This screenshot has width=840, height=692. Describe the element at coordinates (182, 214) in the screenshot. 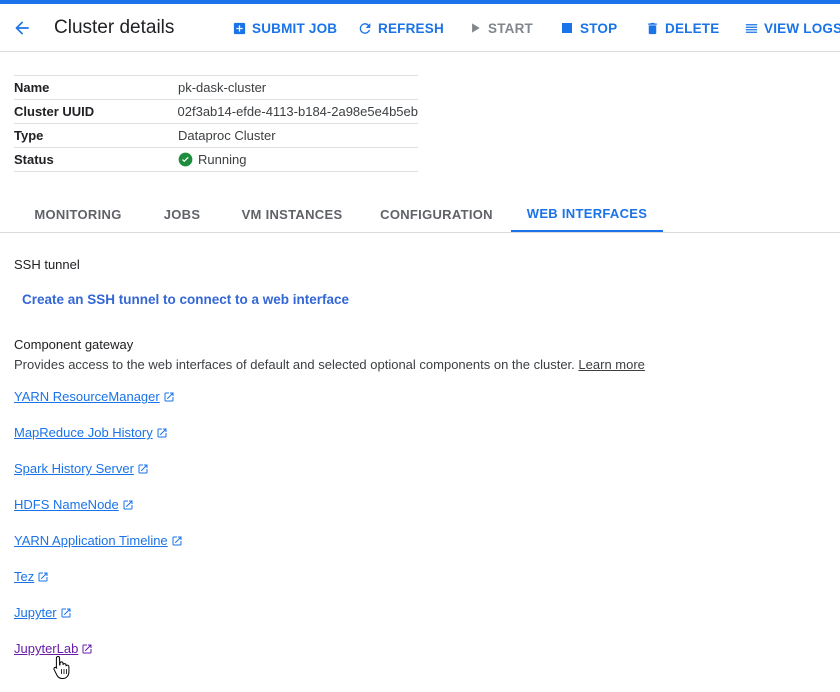

I see `tab-jobs: JOBS` at that location.